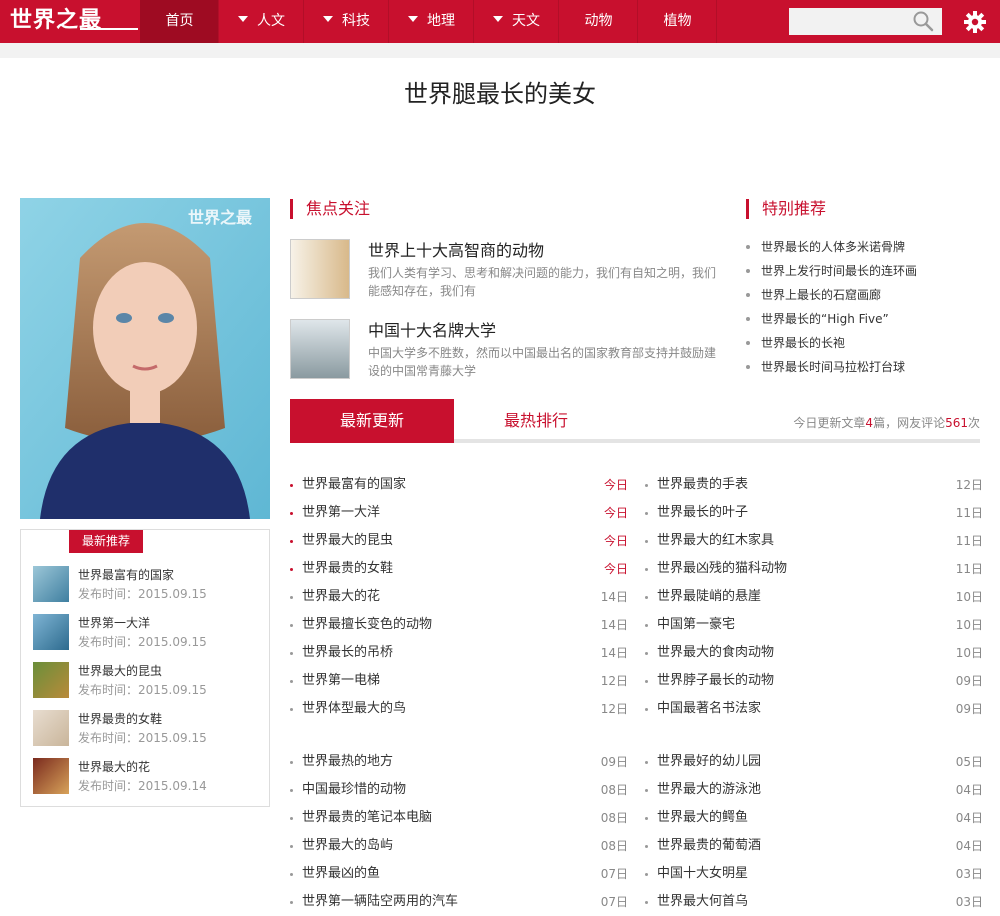 The image size is (1000, 916). I want to click on article-title: 中国最珍惜的动物, so click(354, 790).